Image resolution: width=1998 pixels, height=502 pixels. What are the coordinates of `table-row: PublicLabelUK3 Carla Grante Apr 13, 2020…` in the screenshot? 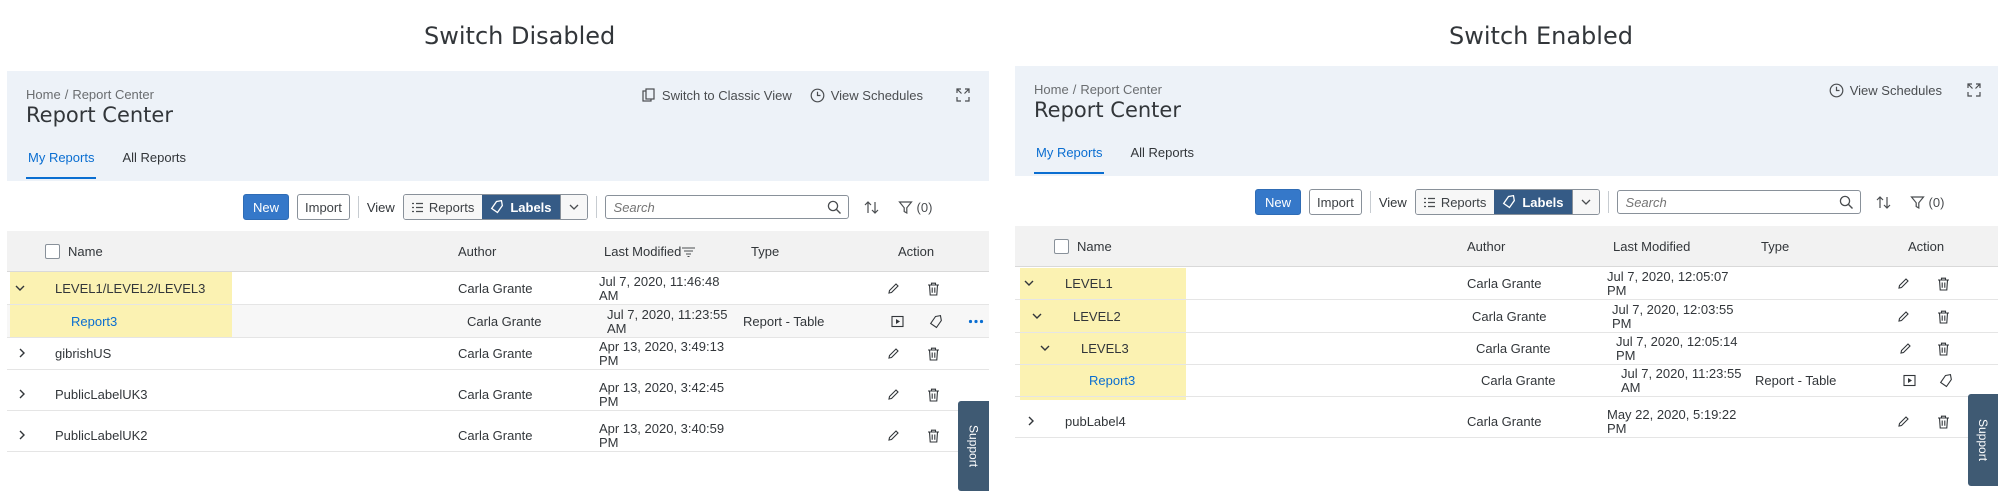 It's located at (498, 394).